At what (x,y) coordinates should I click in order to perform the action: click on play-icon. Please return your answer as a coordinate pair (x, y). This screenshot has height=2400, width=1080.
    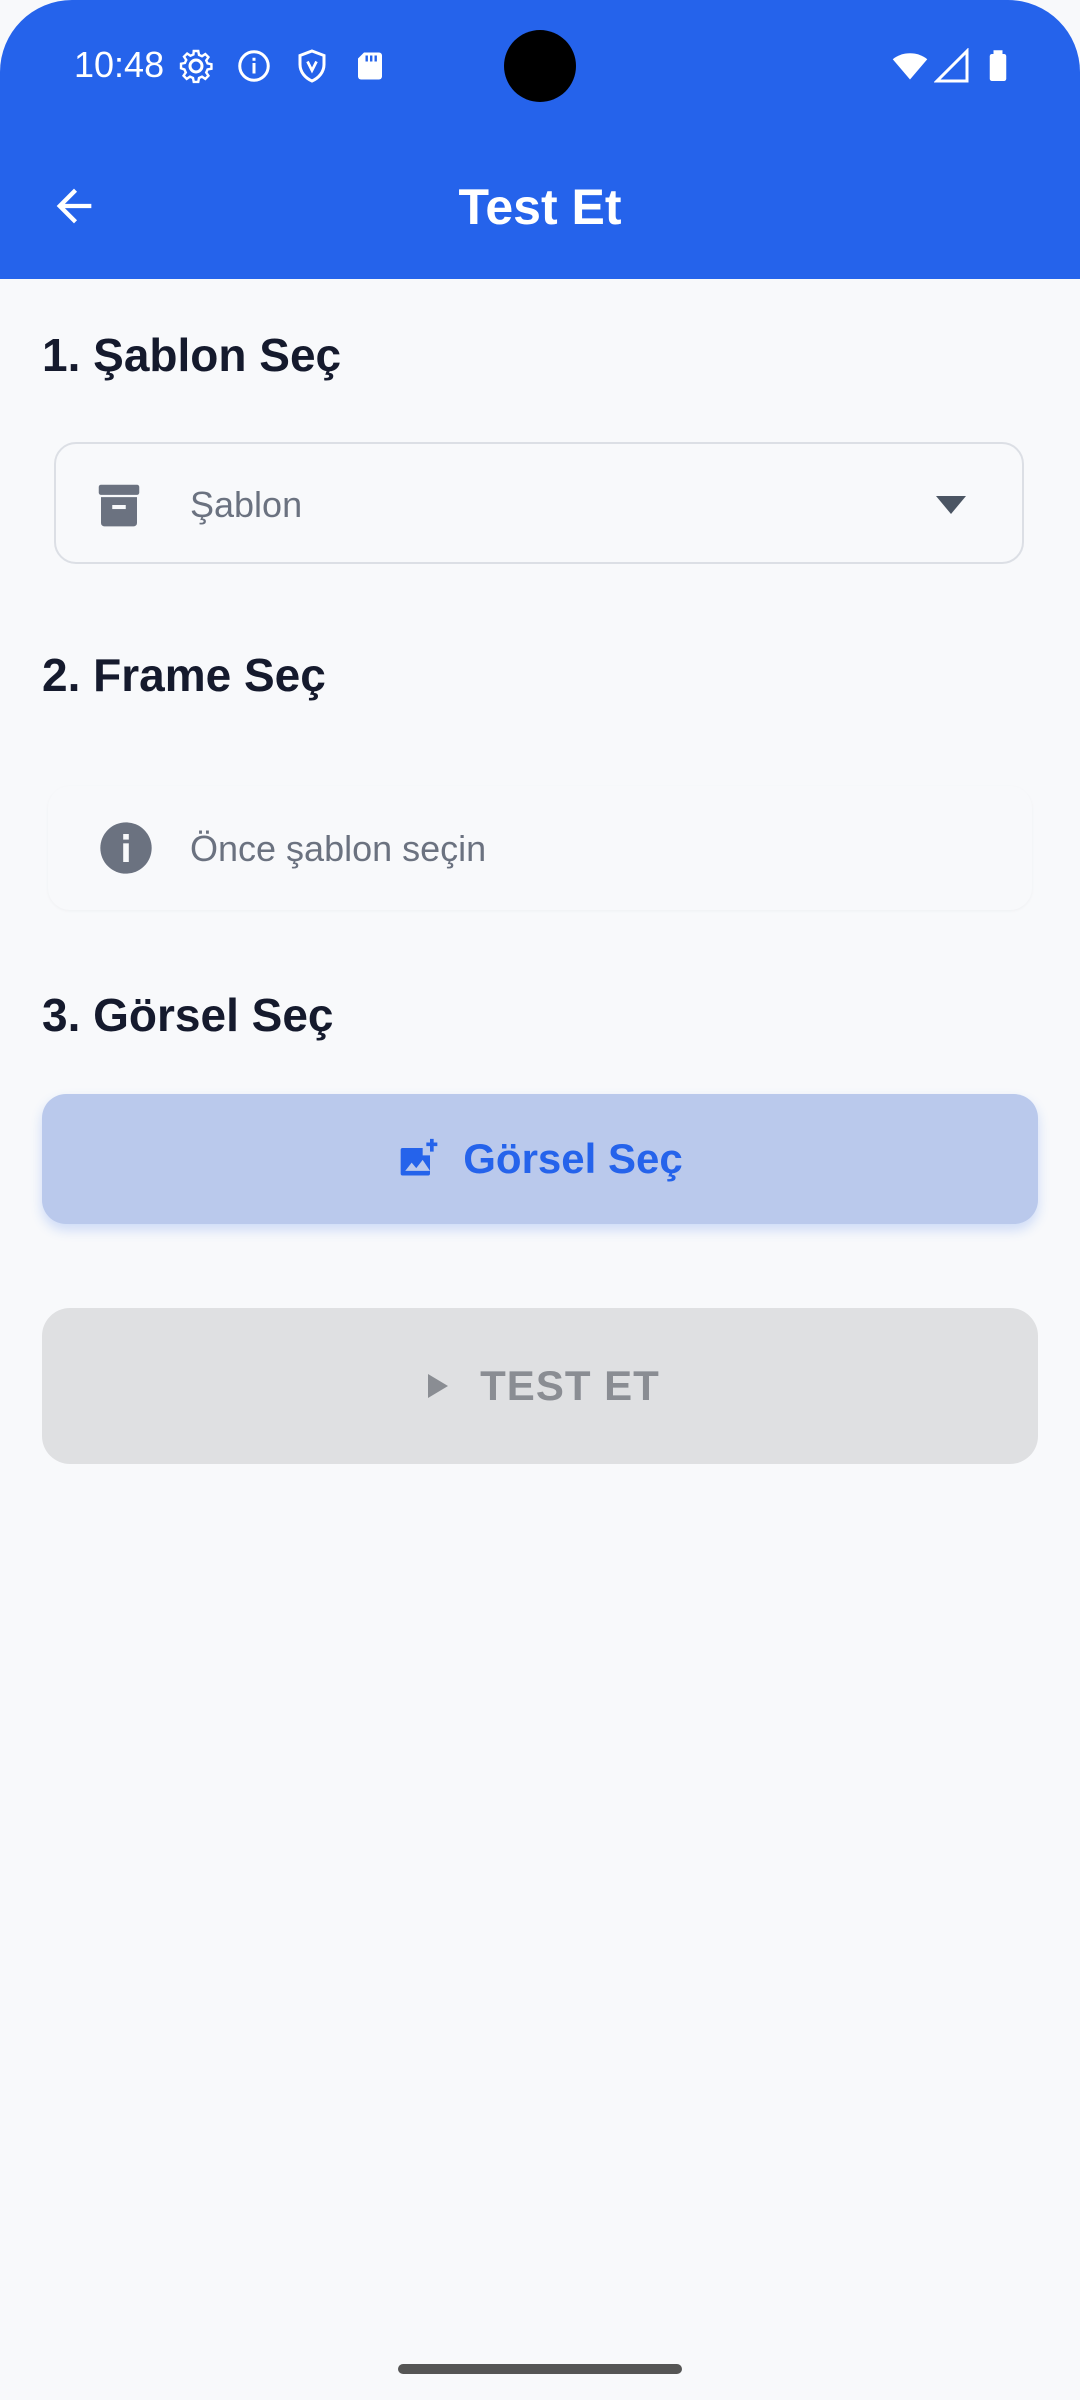
    Looking at the image, I should click on (438, 1386).